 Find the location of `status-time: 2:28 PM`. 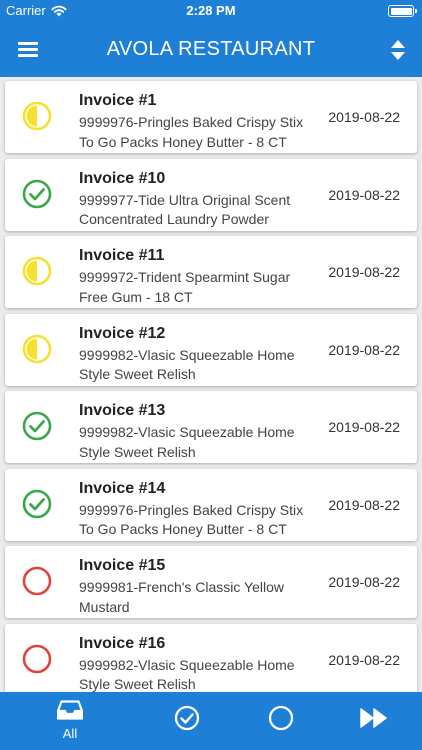

status-time: 2:28 PM is located at coordinates (211, 10).